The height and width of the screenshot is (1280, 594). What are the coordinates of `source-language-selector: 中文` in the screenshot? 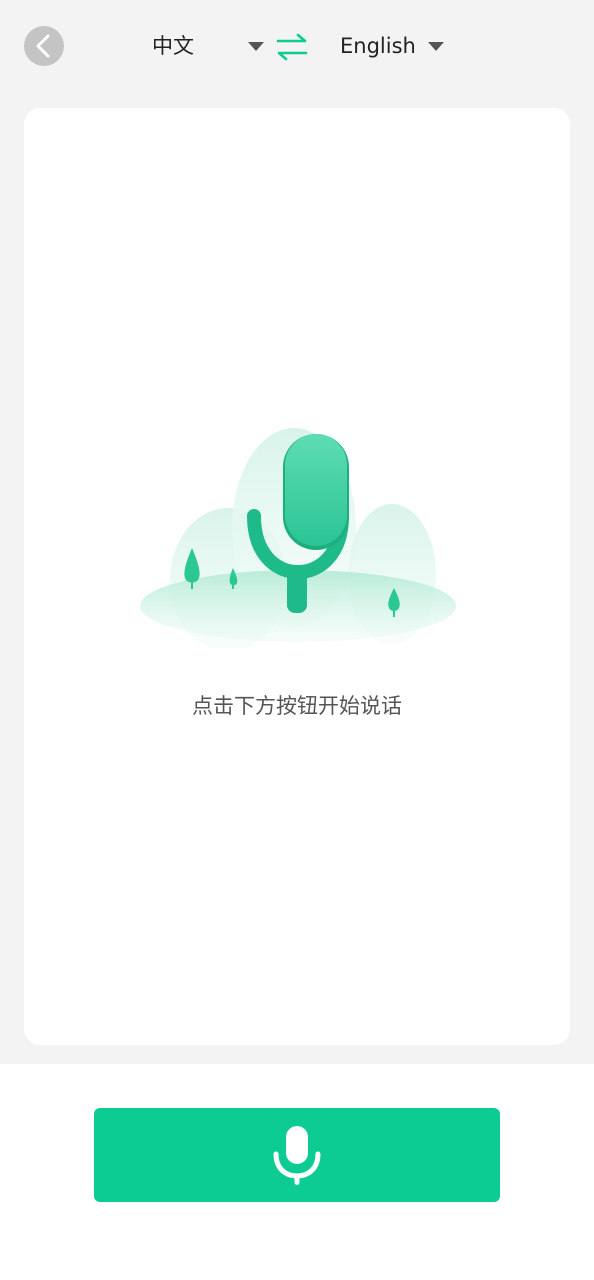 It's located at (208, 46).